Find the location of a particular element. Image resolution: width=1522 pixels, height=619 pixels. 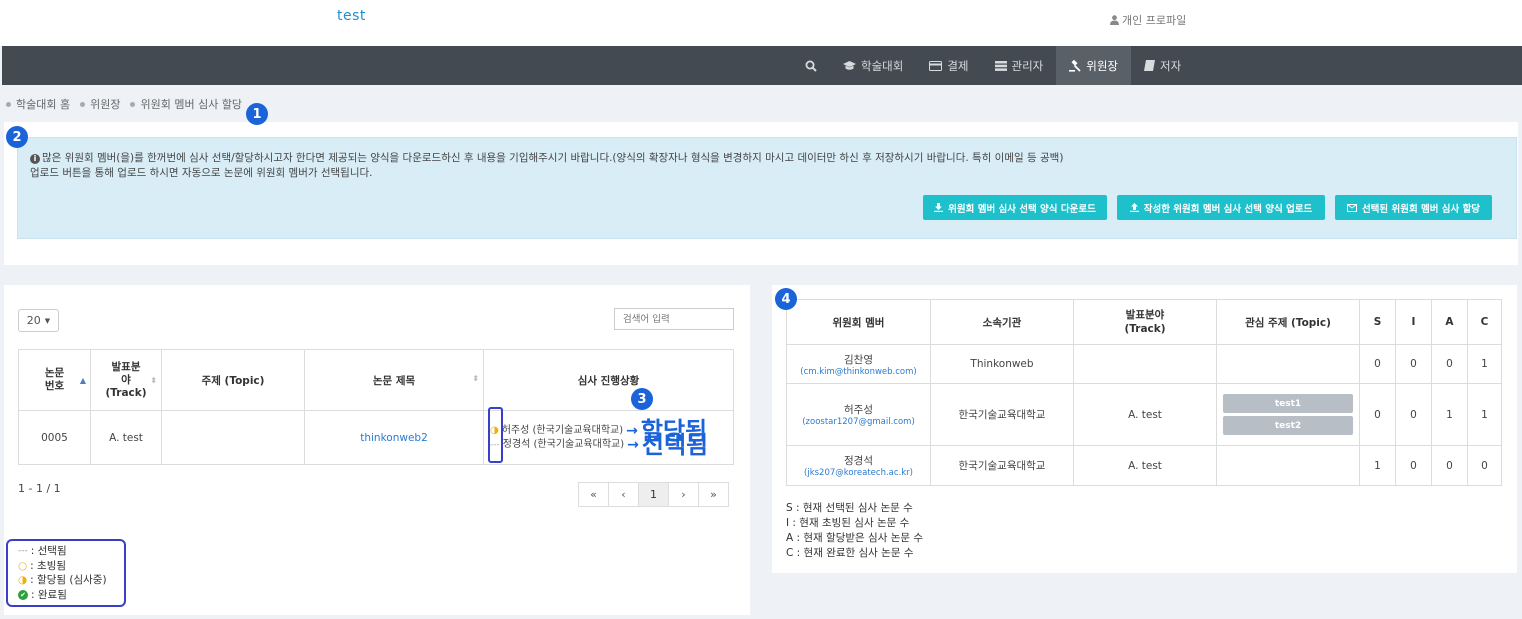

nav-admin-label: 관리자 is located at coordinates (1027, 65).